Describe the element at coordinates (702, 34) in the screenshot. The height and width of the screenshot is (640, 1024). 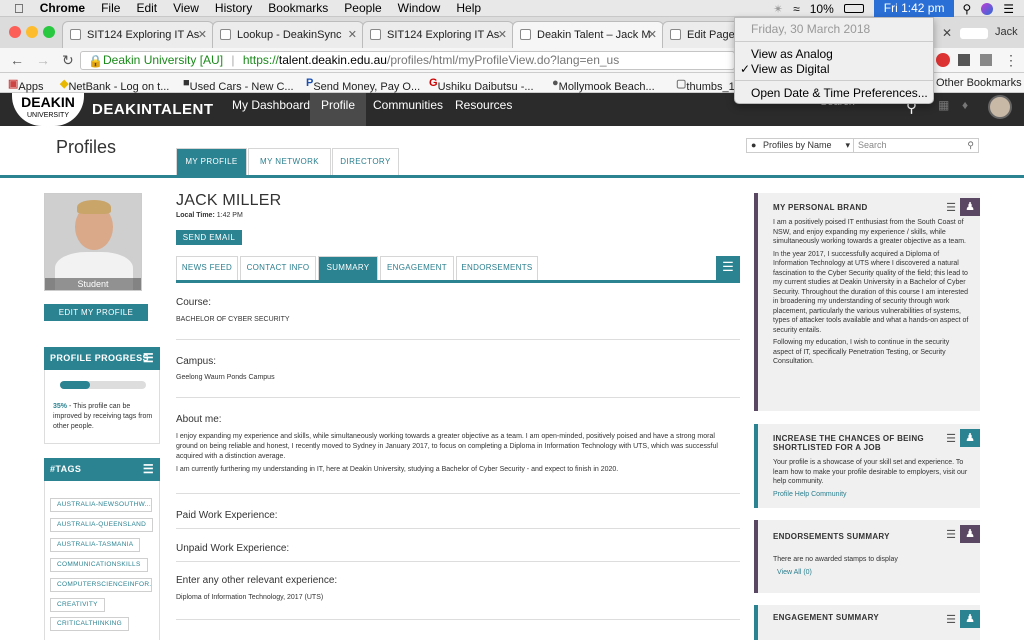
I see `browser-tab: Edit Page` at that location.